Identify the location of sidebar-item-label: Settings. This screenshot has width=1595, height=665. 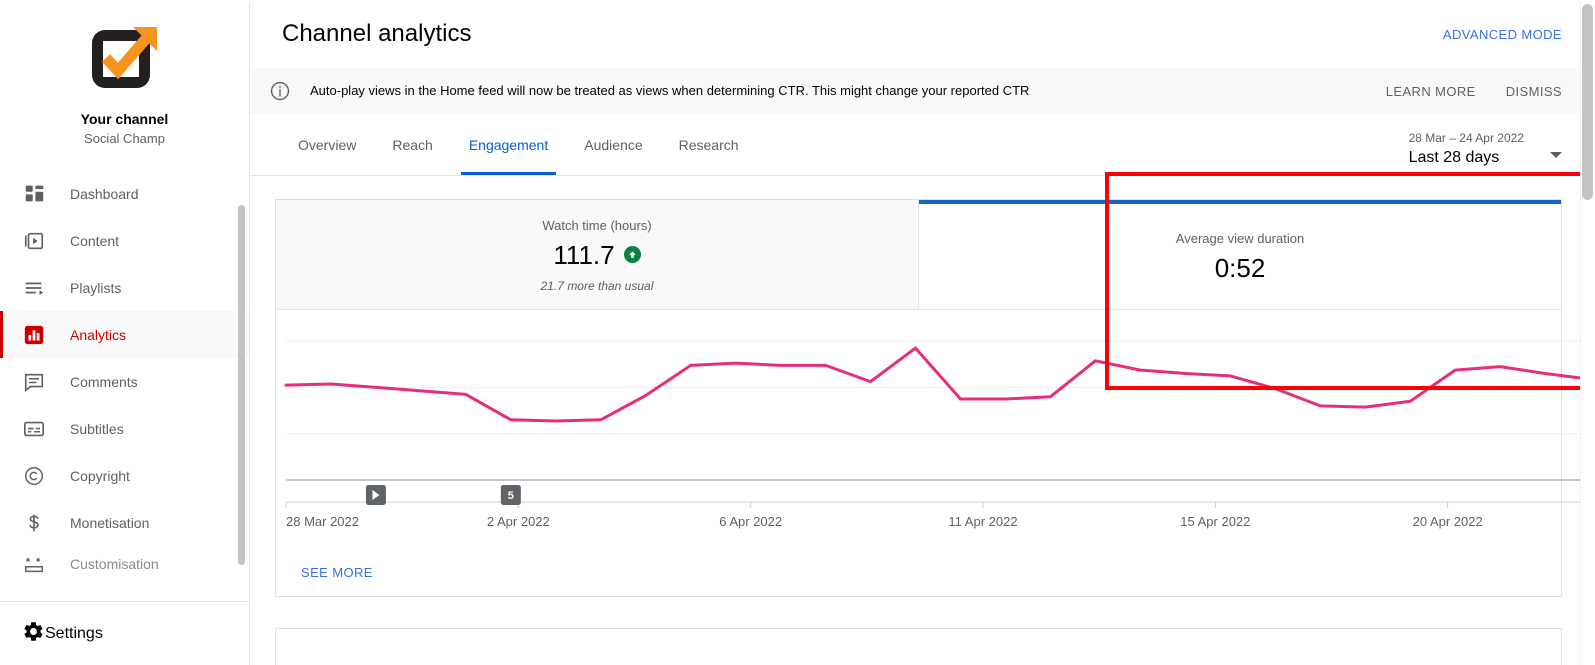
(74, 633).